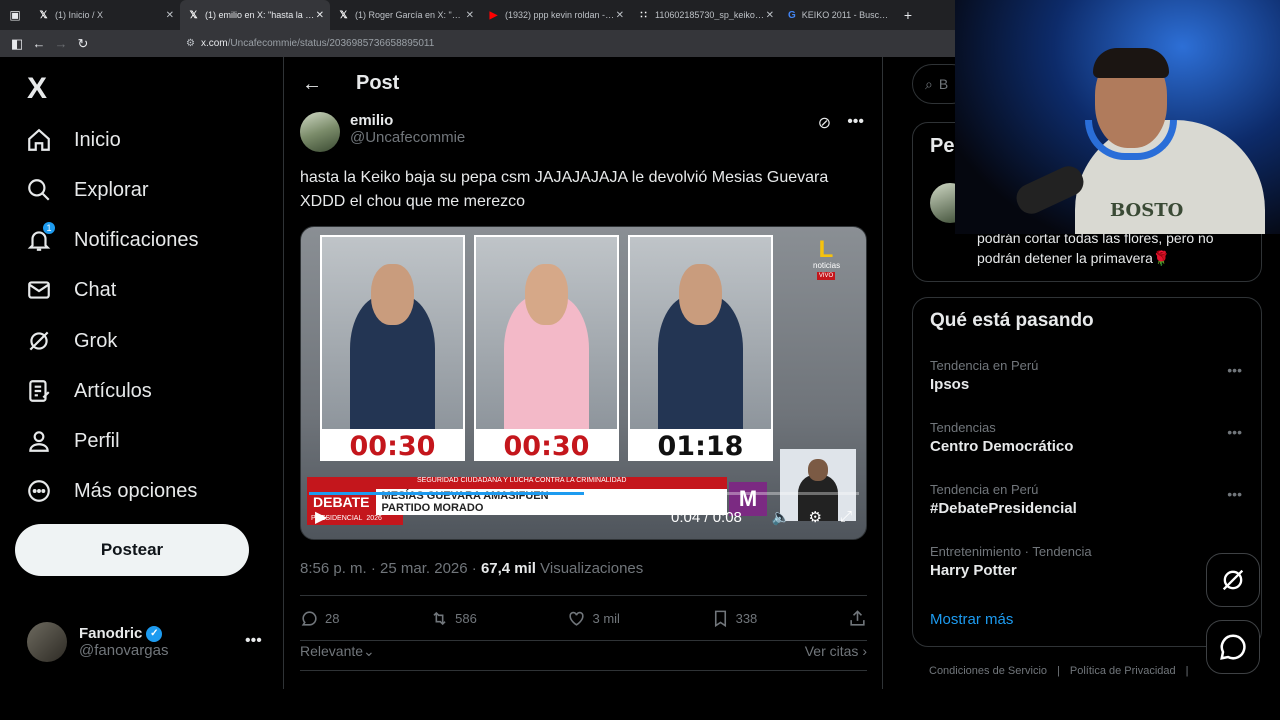 The width and height of the screenshot is (1280, 720). Describe the element at coordinates (439, 618) in the screenshot. I see `repost-icon` at that location.